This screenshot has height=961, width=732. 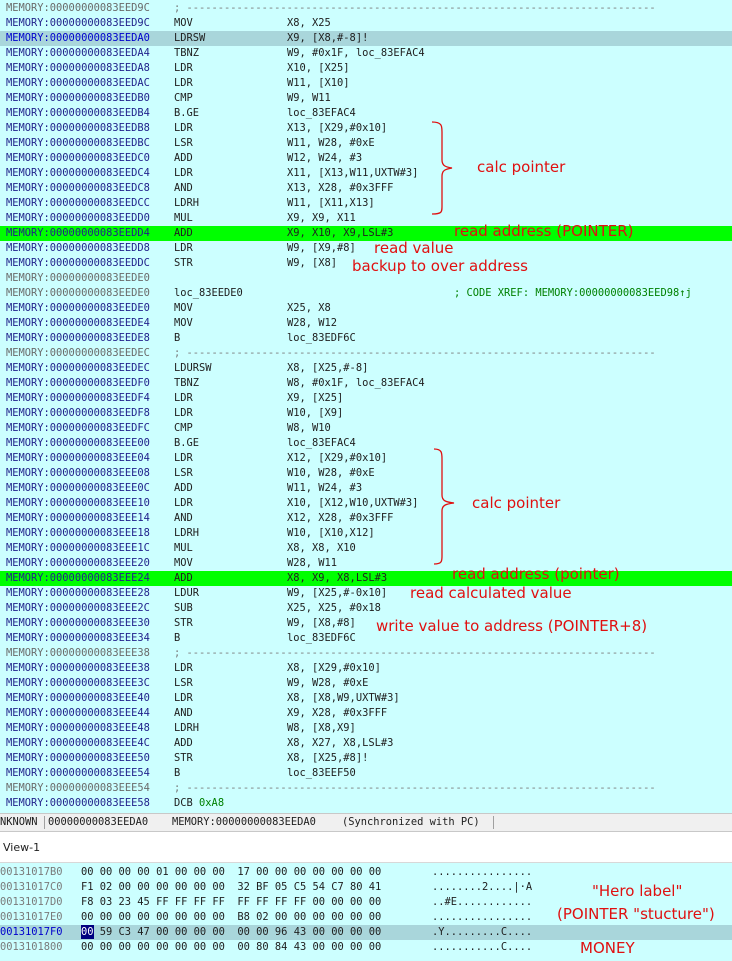 What do you see at coordinates (366, 548) in the screenshot?
I see `disasm-row: MEMORY:00000000083EEE1C MUL X8, X8, X10` at bounding box center [366, 548].